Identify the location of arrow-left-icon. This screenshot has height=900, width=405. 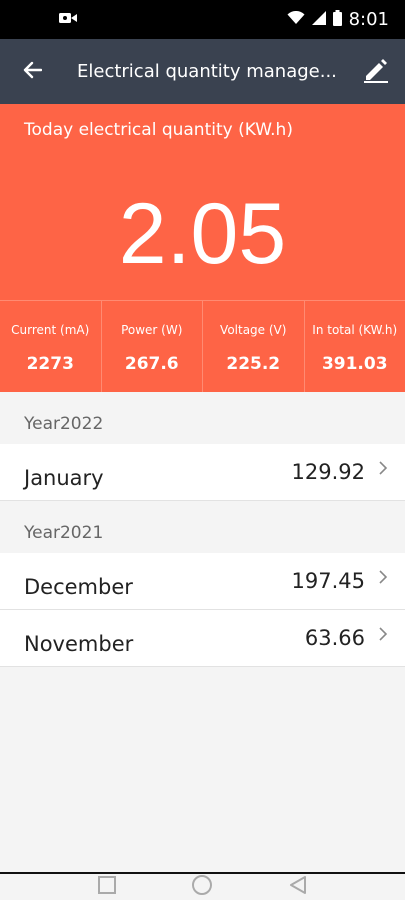
(32, 72).